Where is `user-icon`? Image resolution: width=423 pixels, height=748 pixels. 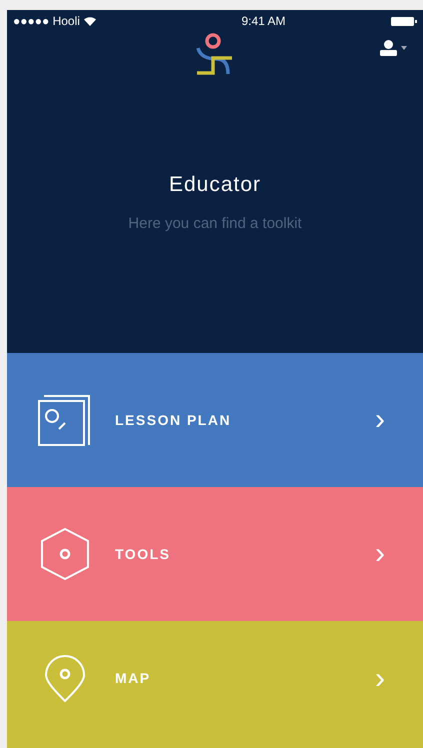
user-icon is located at coordinates (388, 48).